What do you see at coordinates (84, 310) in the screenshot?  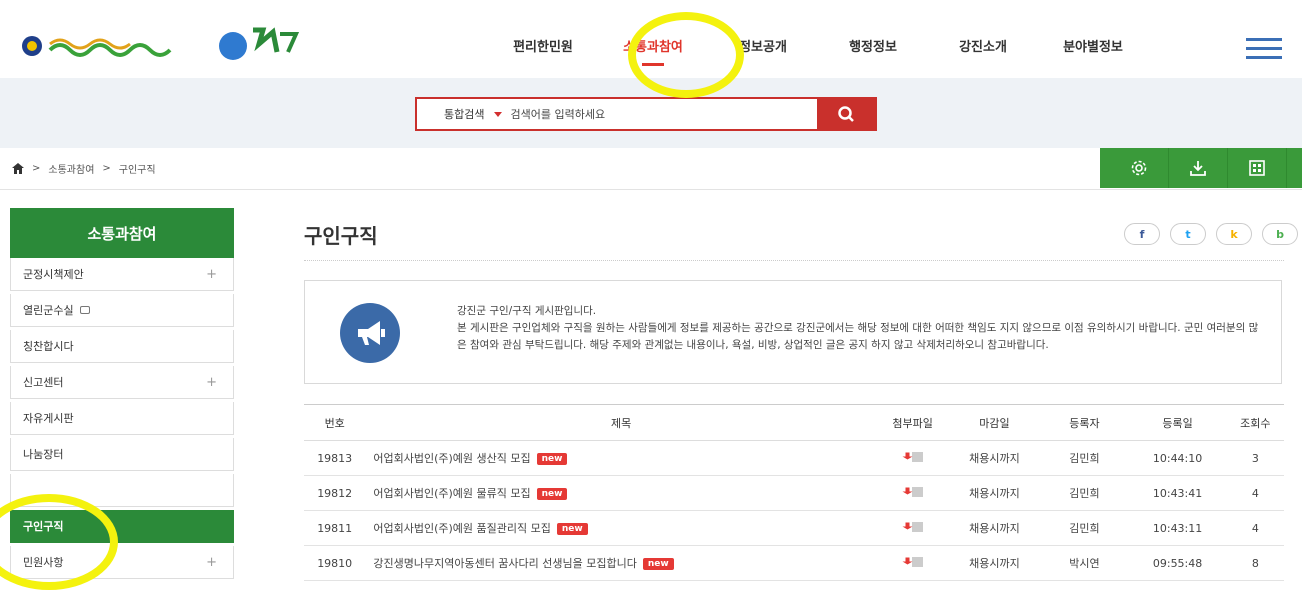 I see `external-link-icon` at bounding box center [84, 310].